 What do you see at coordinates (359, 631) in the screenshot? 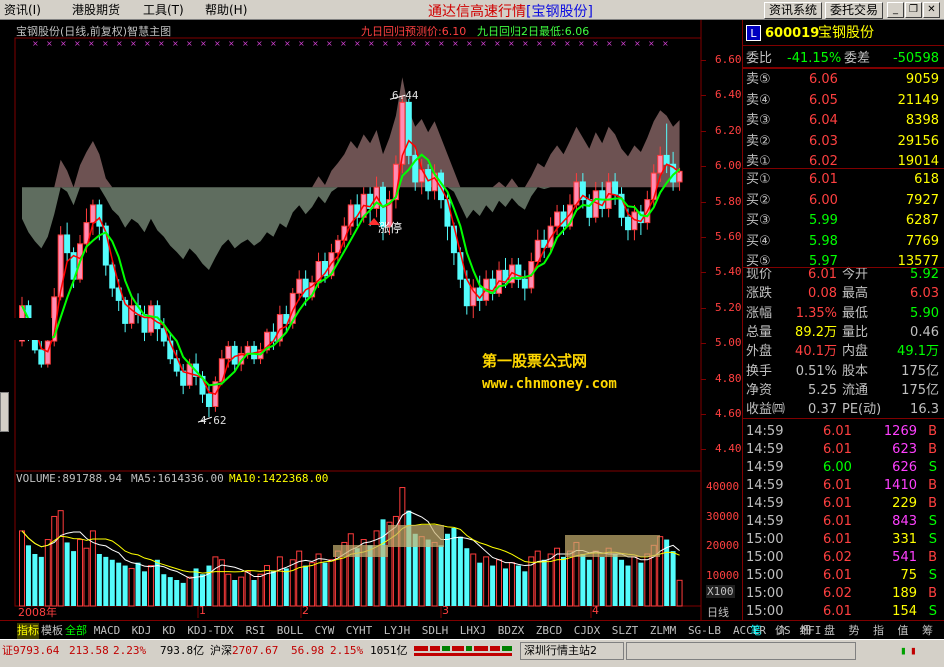
I see `indicator-tab: CYHT` at bounding box center [359, 631].